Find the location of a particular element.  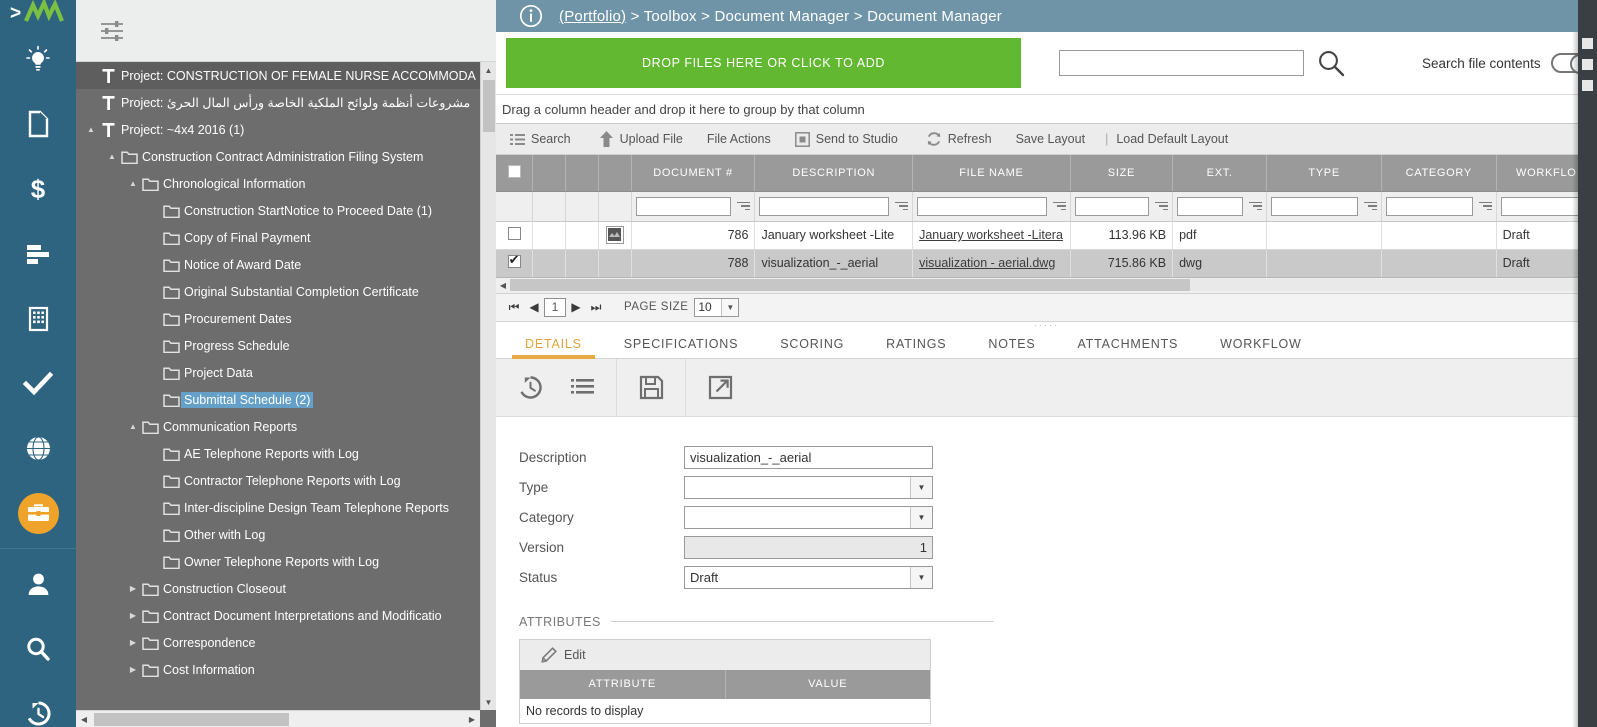

sidebar-item-global is located at coordinates (38, 448).